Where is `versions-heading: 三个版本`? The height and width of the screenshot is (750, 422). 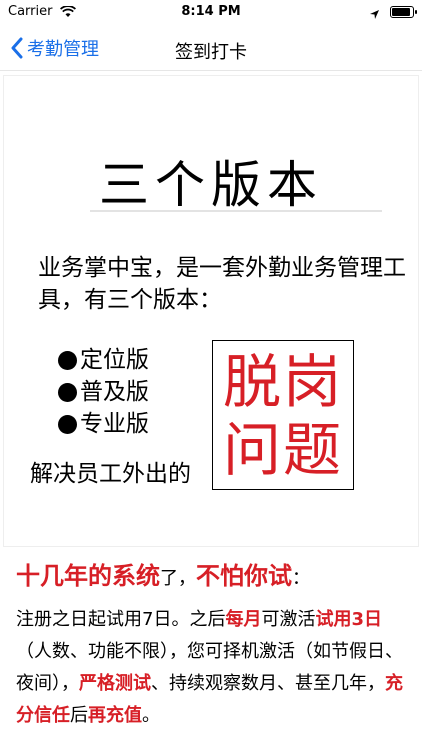 versions-heading: 三个版本 is located at coordinates (211, 185).